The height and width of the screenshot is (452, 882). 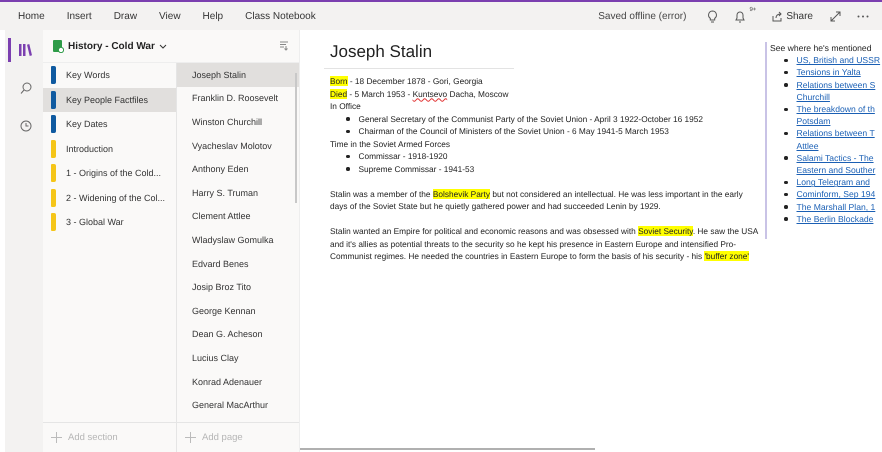 I want to click on note-line: Born - 18 December 1878 - Gori, Georgia, so click(x=407, y=81).